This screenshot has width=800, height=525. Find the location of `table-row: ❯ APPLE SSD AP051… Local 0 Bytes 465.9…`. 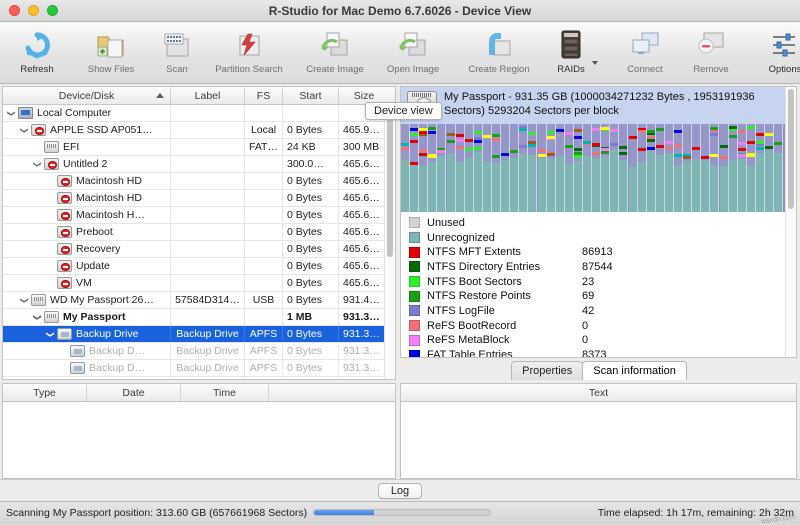

table-row: ❯ APPLE SSD AP051… Local 0 Bytes 465.9… is located at coordinates (199, 130).